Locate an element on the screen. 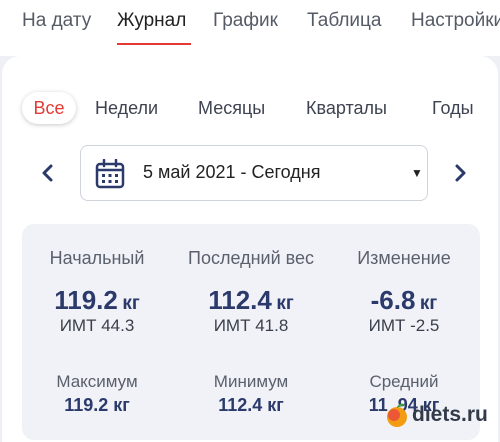  stat-change-value: -6.8 is located at coordinates (393, 300).